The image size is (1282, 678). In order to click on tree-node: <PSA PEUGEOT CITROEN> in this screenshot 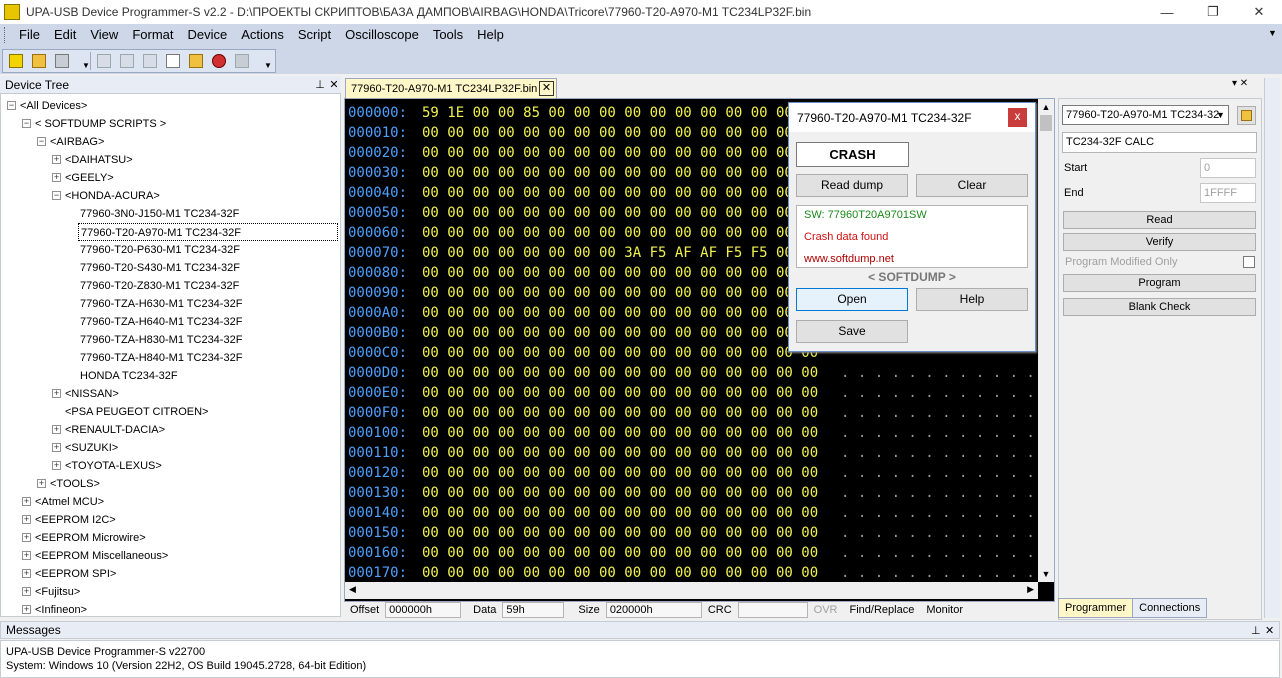, I will do `click(136, 412)`.